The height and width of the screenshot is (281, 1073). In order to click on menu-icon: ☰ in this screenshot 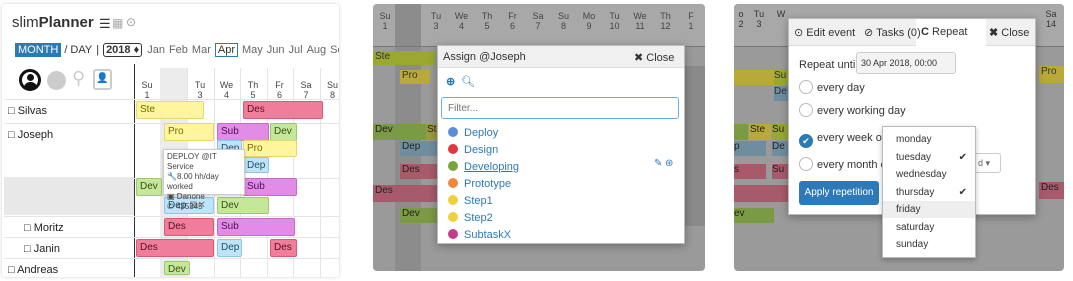, I will do `click(105, 24)`.